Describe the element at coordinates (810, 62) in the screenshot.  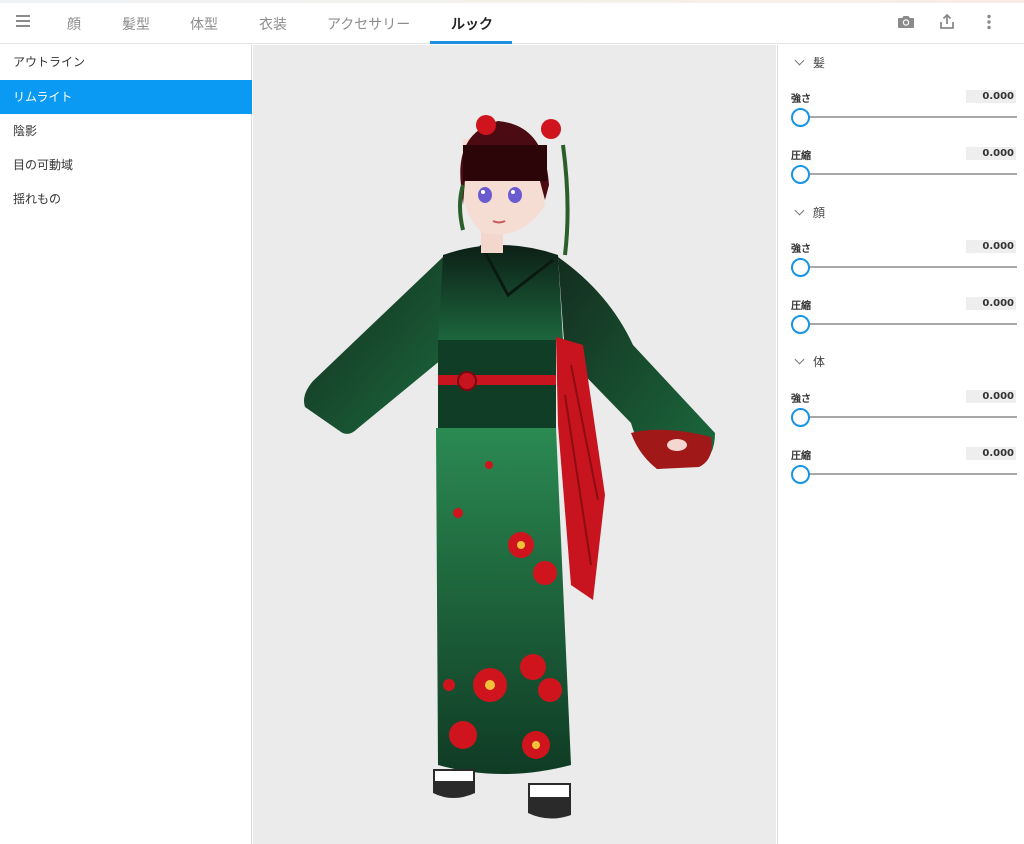
I see `section-hair-header: 髪` at that location.